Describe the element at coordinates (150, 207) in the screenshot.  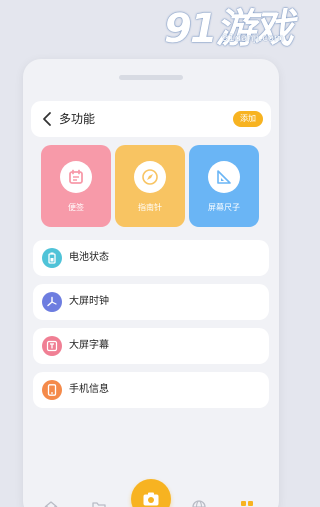
I see `tile-label: 指南针` at that location.